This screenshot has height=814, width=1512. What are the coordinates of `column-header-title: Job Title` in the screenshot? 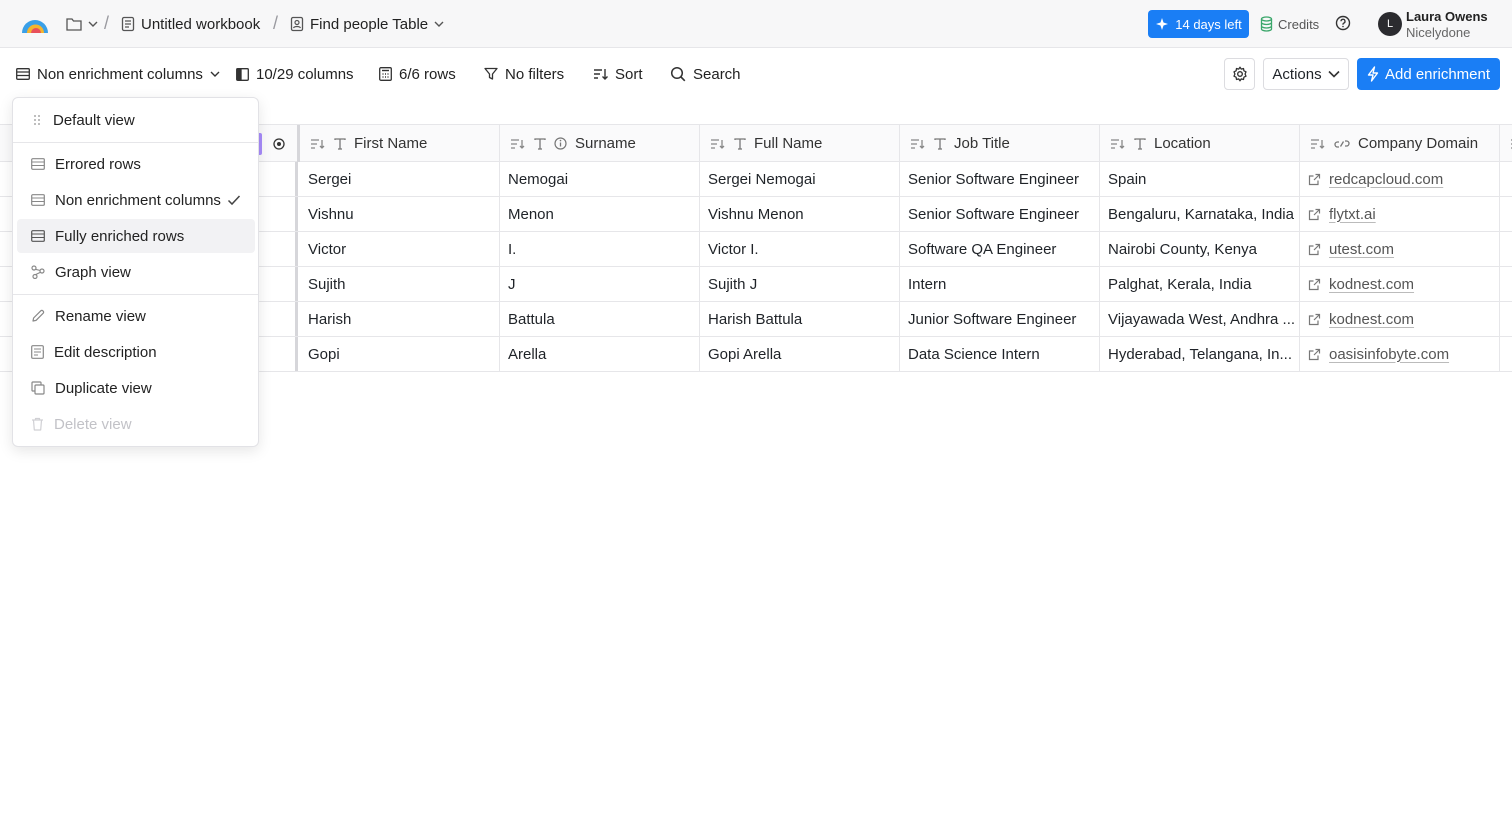 It's located at (1000, 143).